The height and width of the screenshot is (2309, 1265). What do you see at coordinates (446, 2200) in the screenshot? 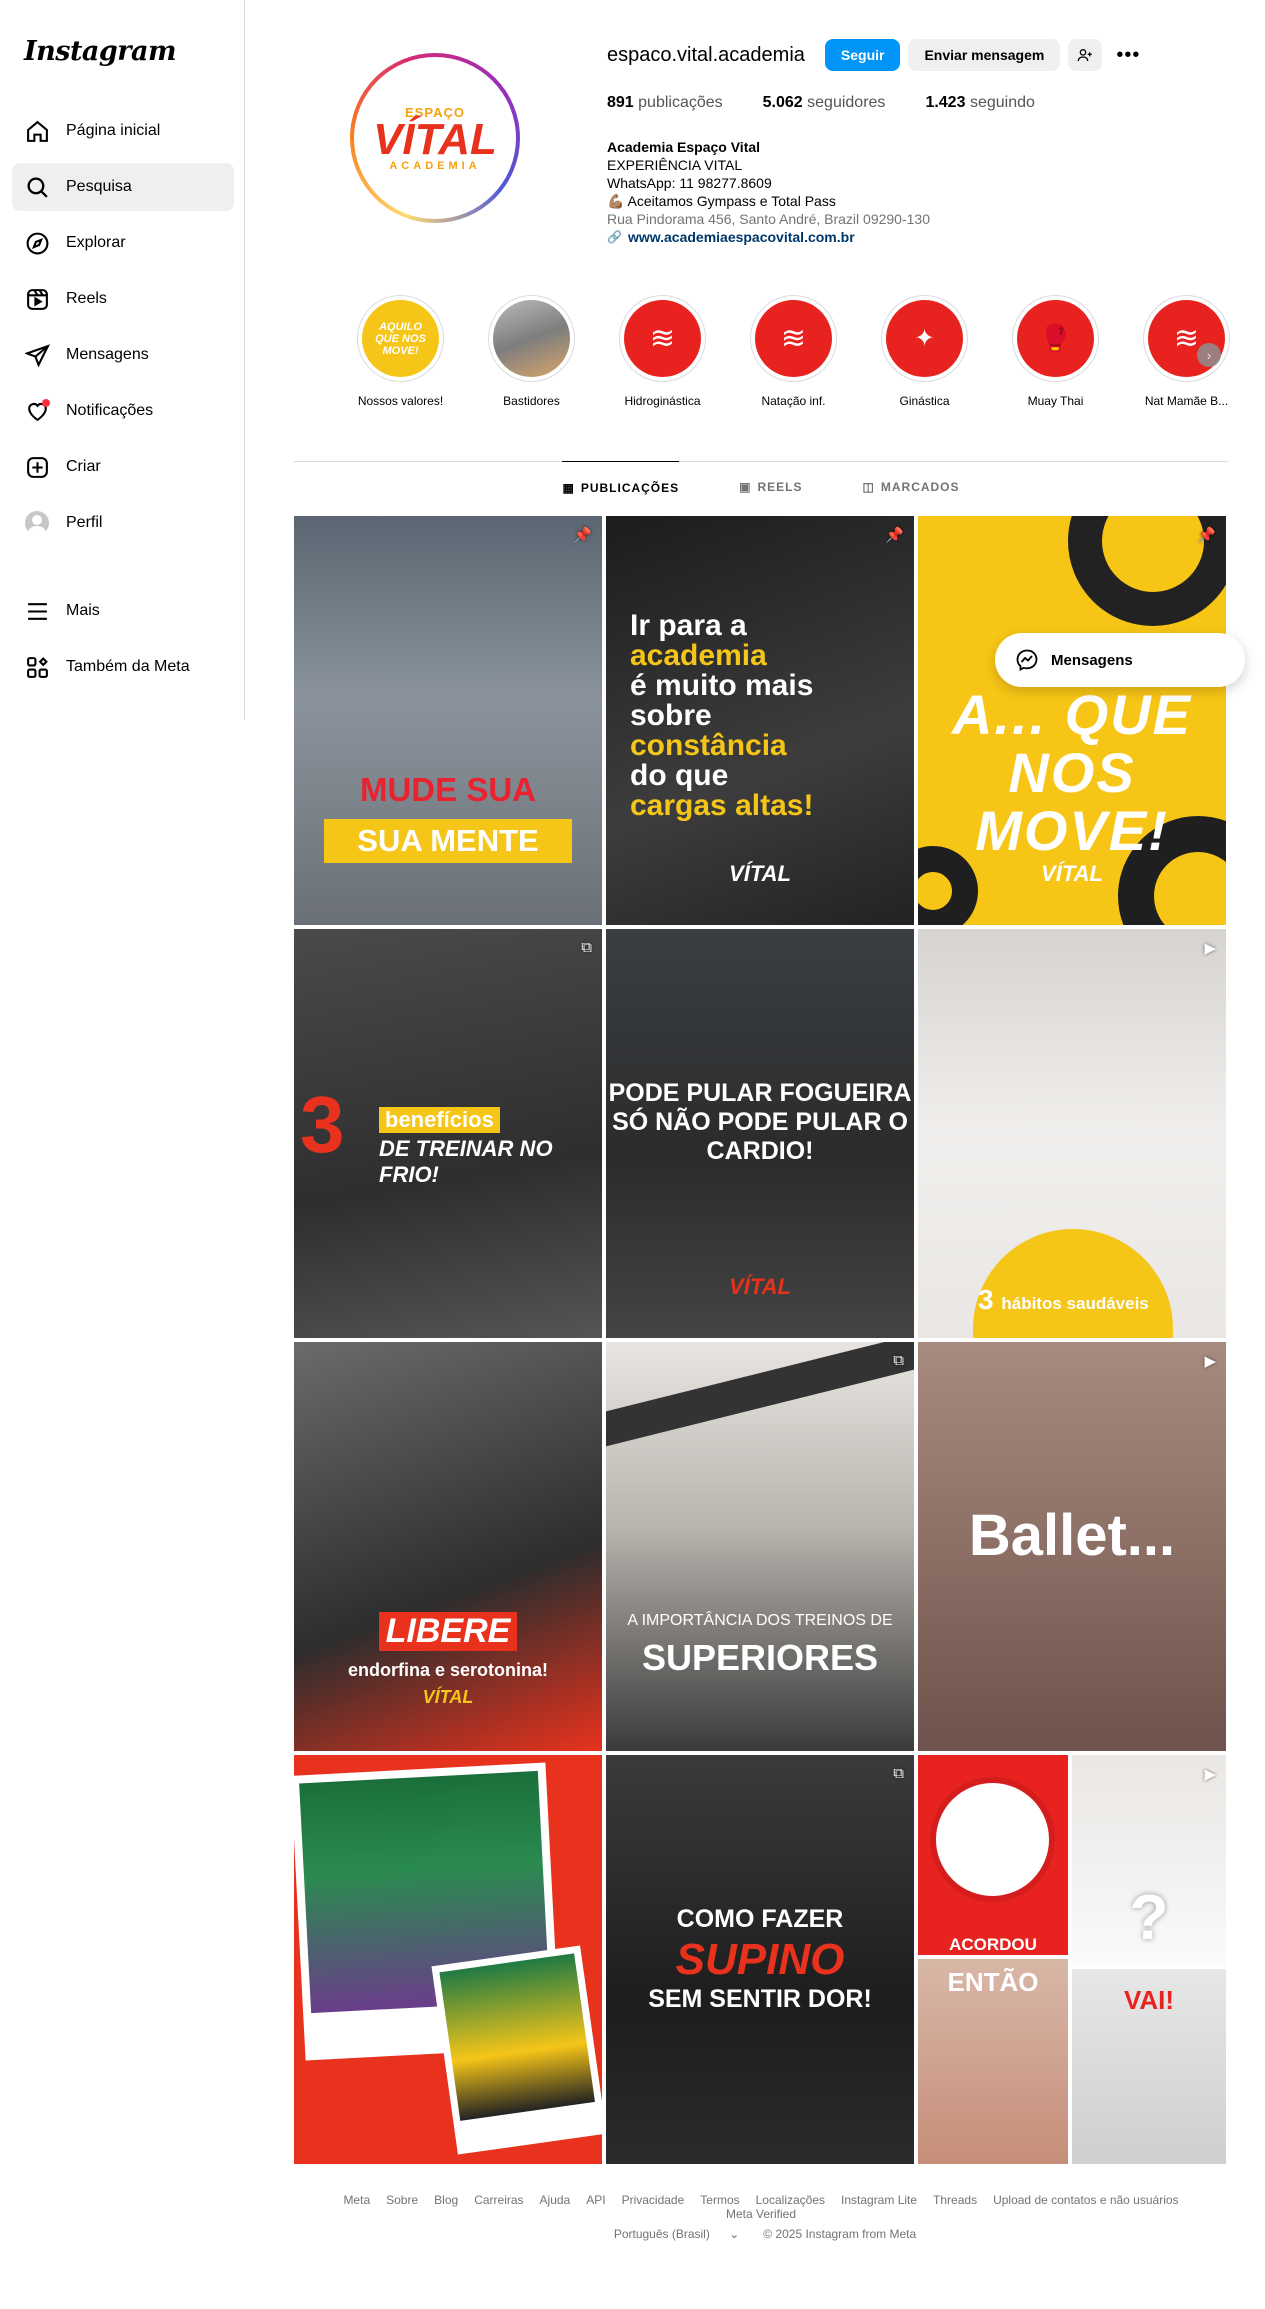
I see `footer-link: Blog` at bounding box center [446, 2200].